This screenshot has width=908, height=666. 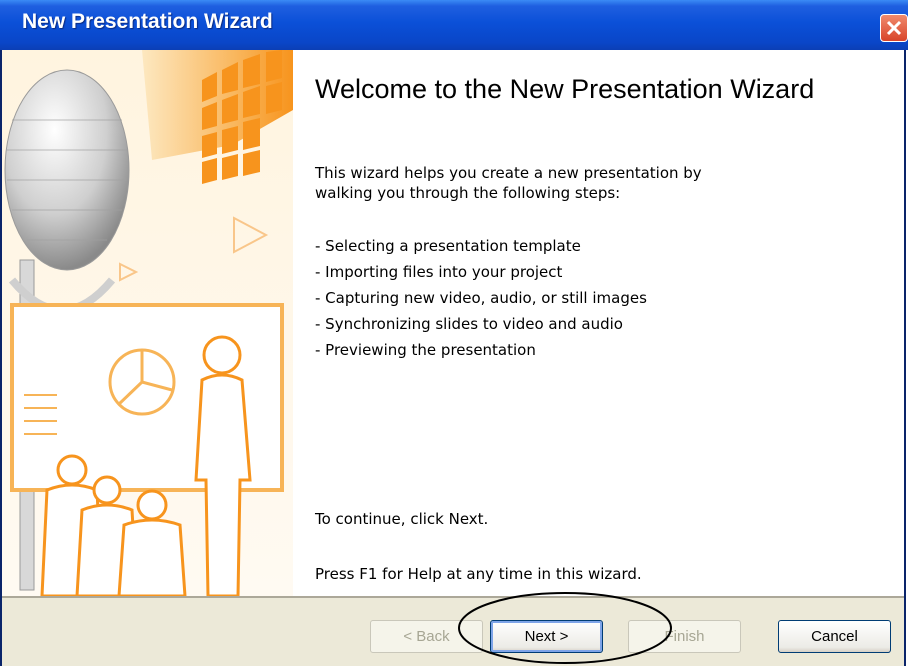 I want to click on back-button: < Back, so click(x=426, y=636).